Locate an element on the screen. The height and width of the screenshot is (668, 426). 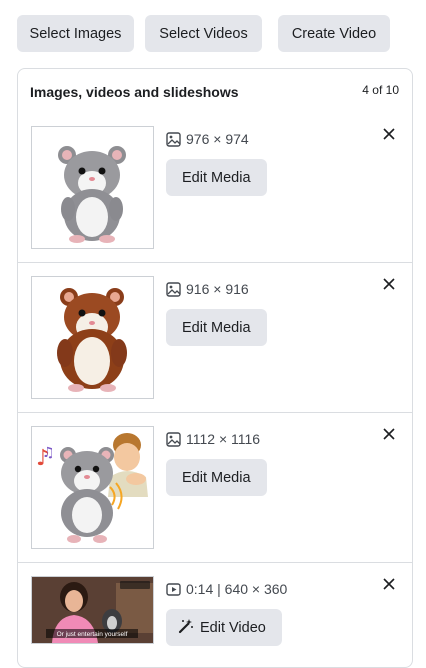
dimensions-text: 0:14 | 640 × 360 is located at coordinates (237, 589).